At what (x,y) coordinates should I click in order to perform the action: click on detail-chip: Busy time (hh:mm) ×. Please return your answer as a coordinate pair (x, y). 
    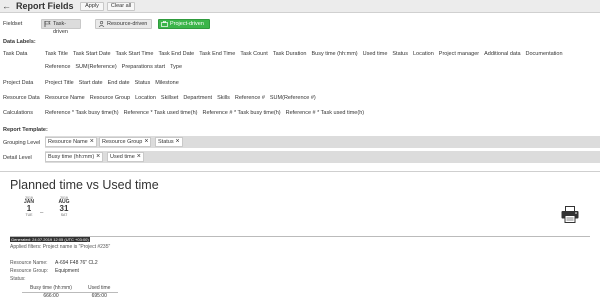
    Looking at the image, I should click on (74, 157).